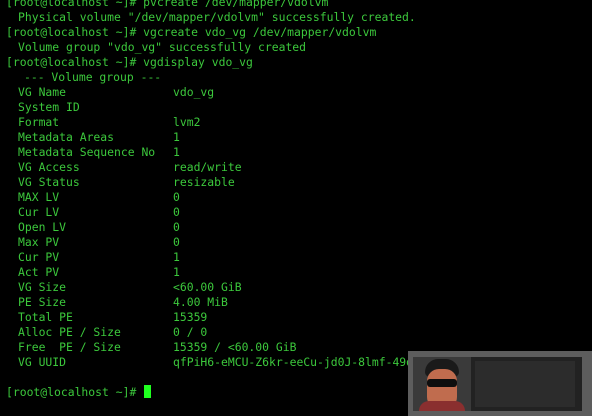 The image size is (592, 416). I want to click on vg-field-key: Cur PV, so click(39, 257).